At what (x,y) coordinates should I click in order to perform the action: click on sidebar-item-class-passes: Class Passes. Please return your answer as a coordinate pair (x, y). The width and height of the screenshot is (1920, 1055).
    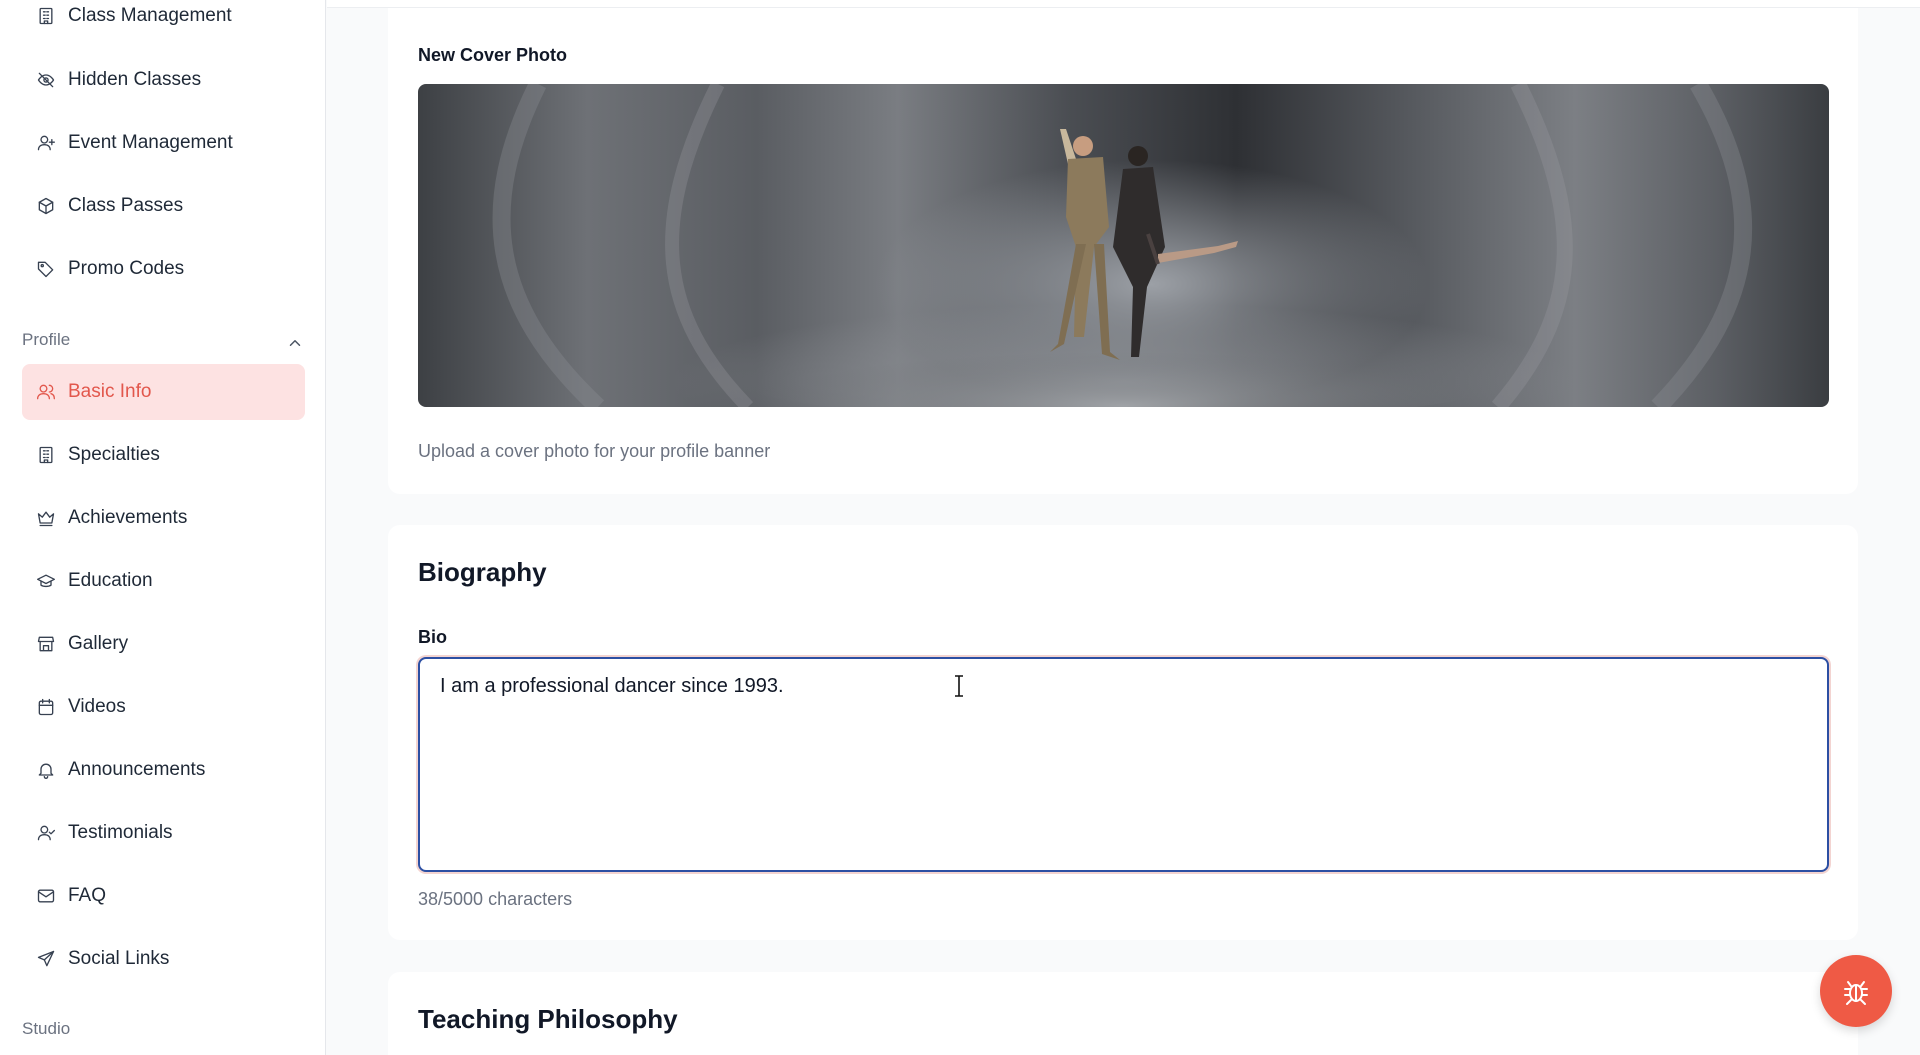
    Looking at the image, I should click on (163, 206).